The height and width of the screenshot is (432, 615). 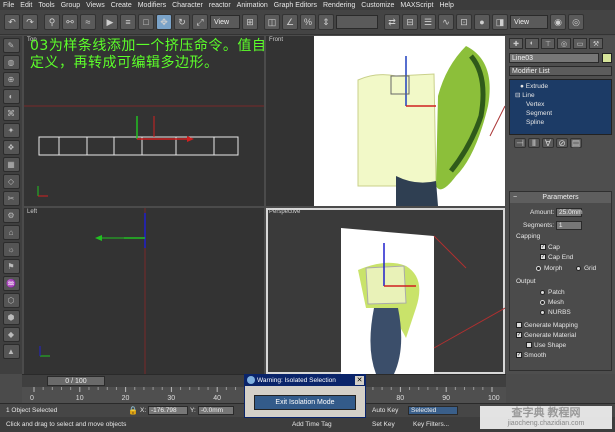 I want to click on generate-mapping-checkbox: Generate Mapping, so click(x=547, y=325).